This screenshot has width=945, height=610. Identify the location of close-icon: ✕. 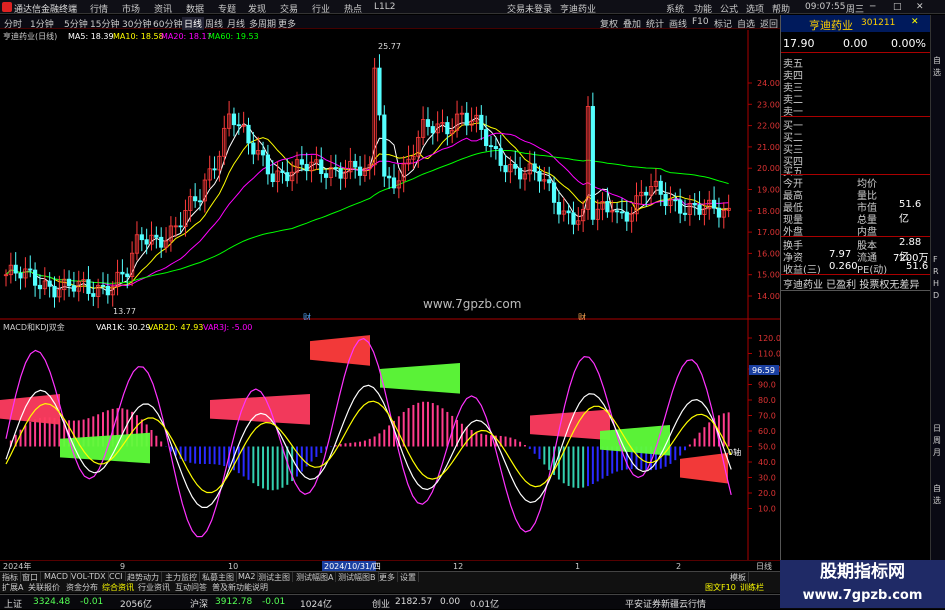
(920, 7).